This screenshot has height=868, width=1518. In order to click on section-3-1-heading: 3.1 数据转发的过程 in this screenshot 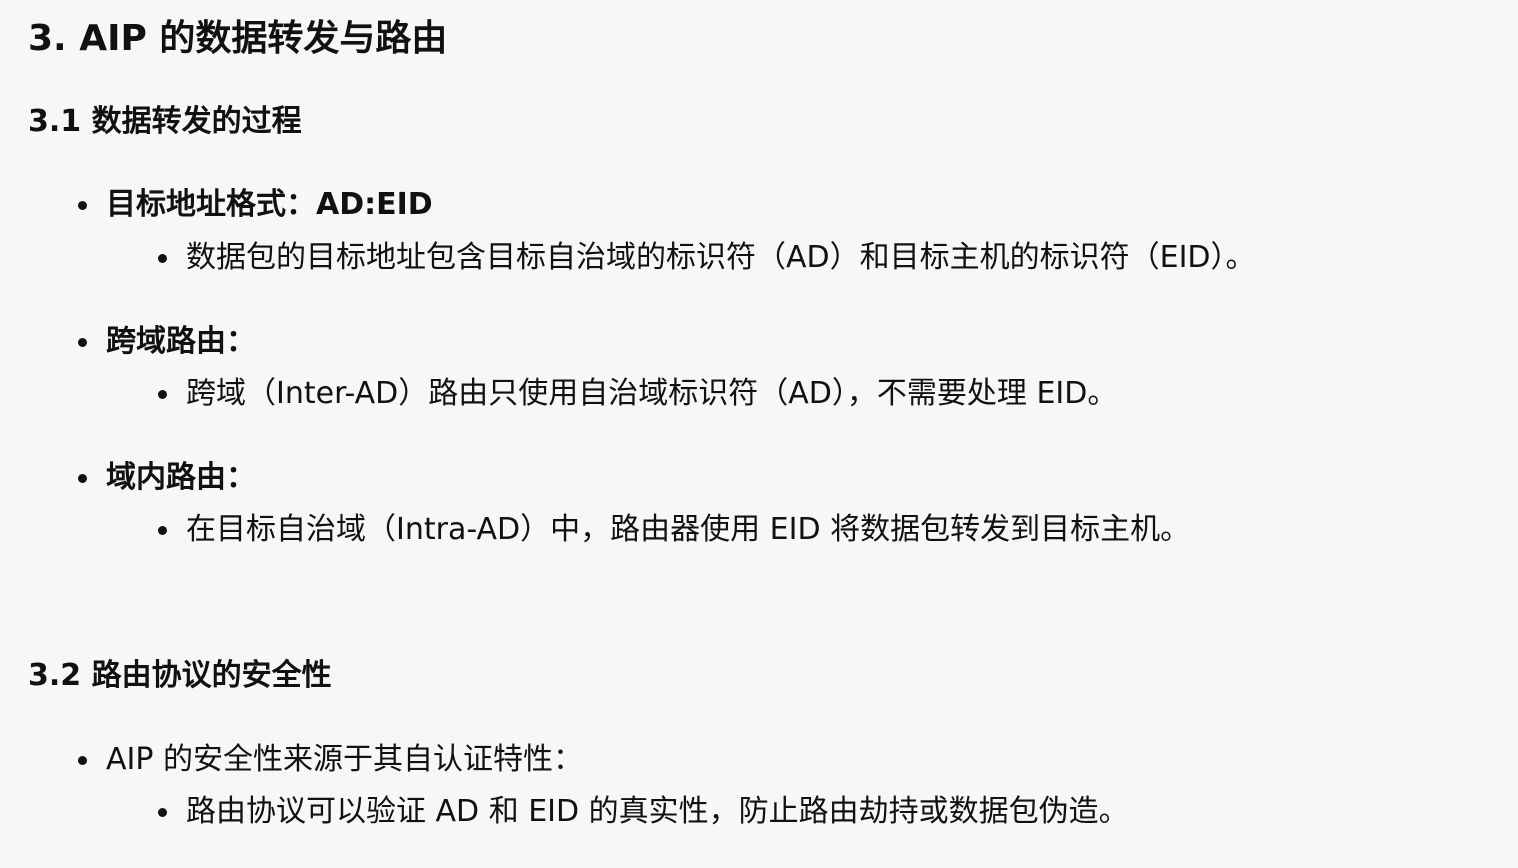, I will do `click(165, 121)`.